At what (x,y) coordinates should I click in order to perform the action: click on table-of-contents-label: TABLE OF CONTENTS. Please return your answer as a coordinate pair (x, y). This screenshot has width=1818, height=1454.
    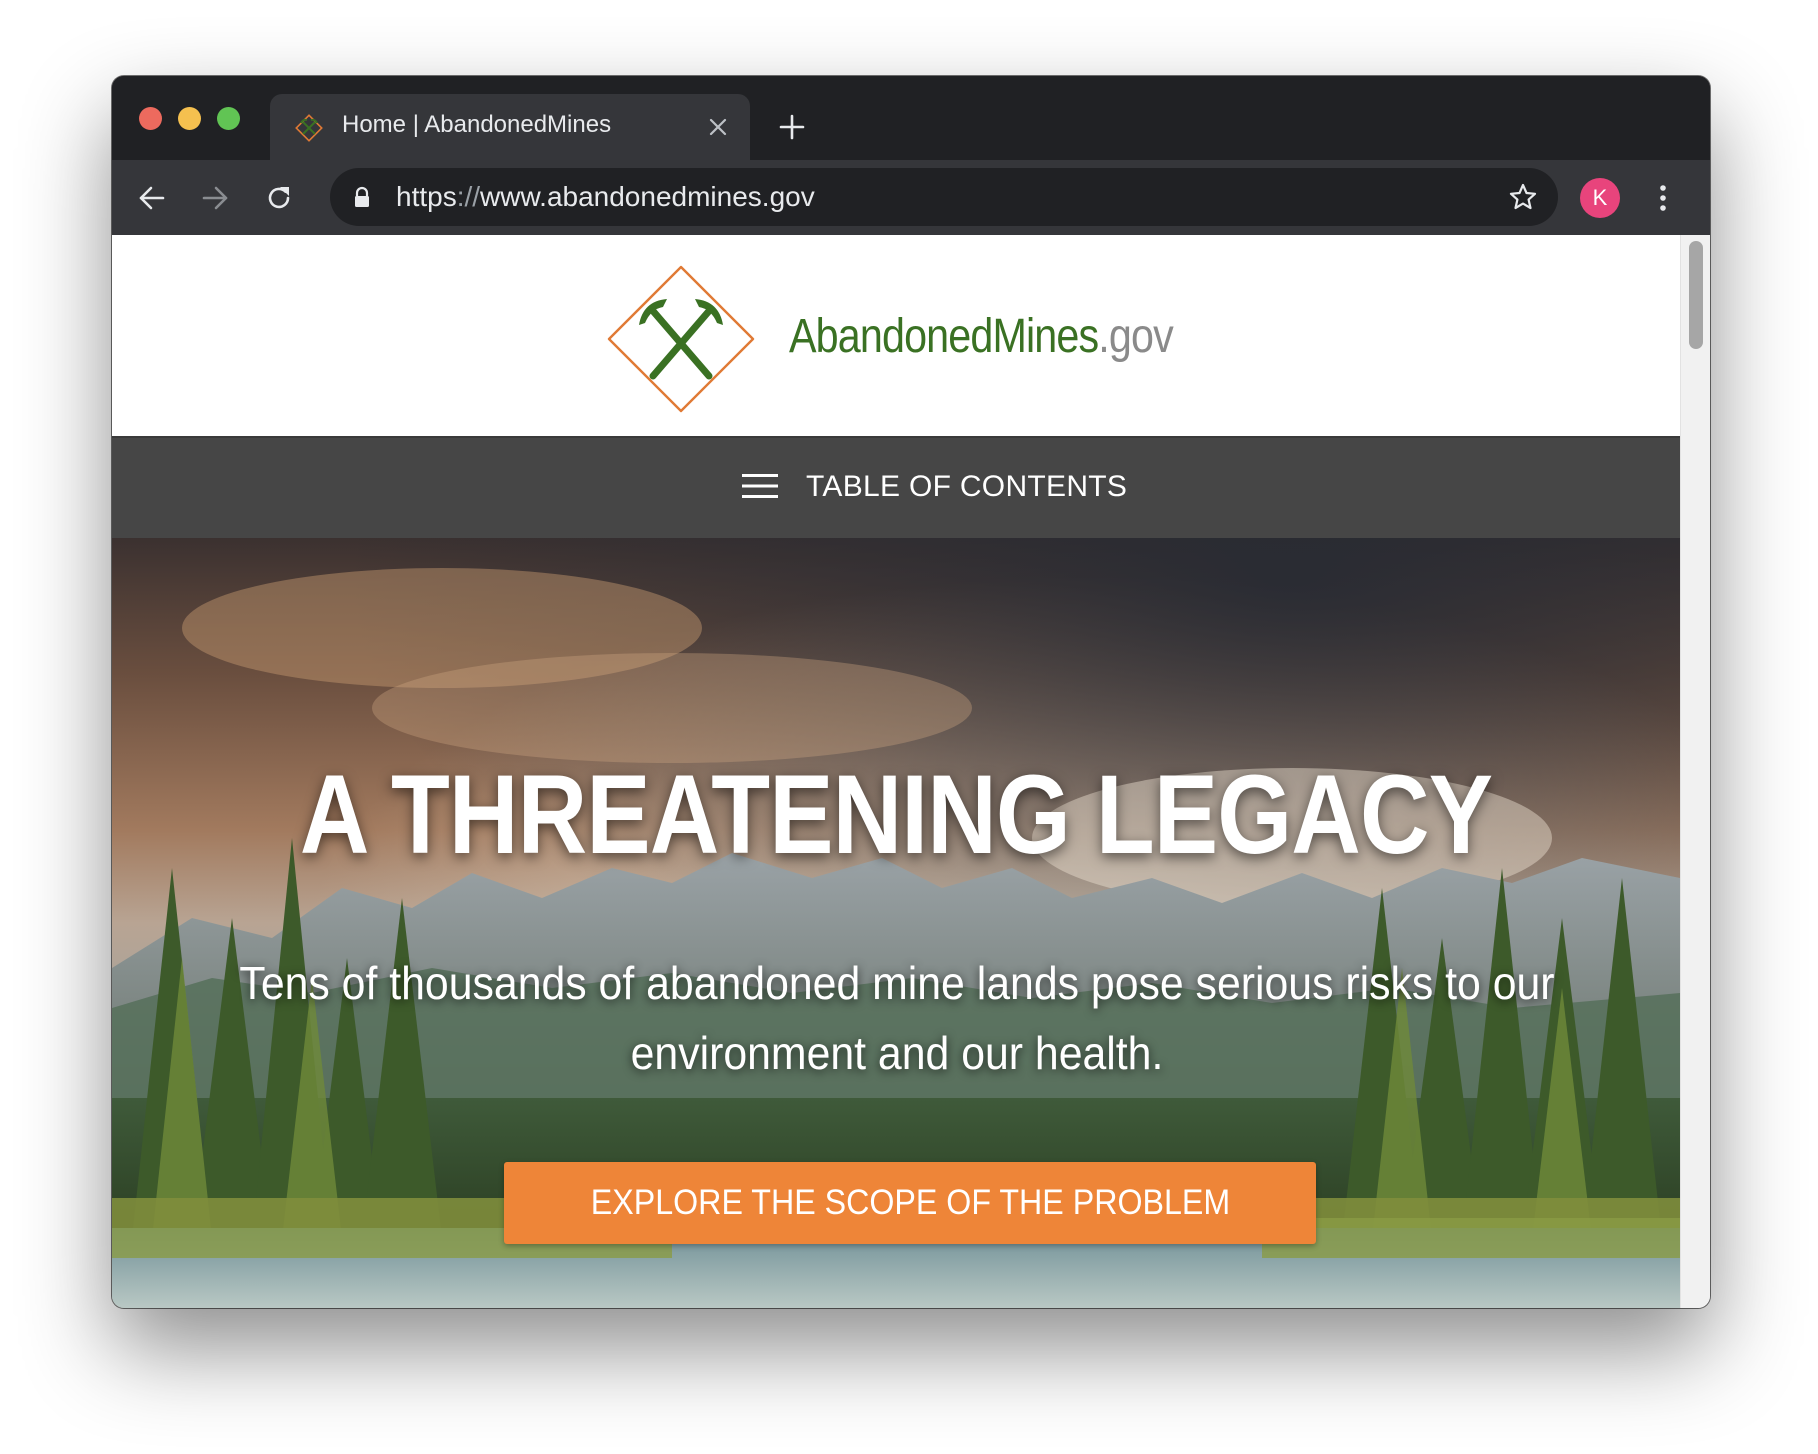
    Looking at the image, I should click on (967, 486).